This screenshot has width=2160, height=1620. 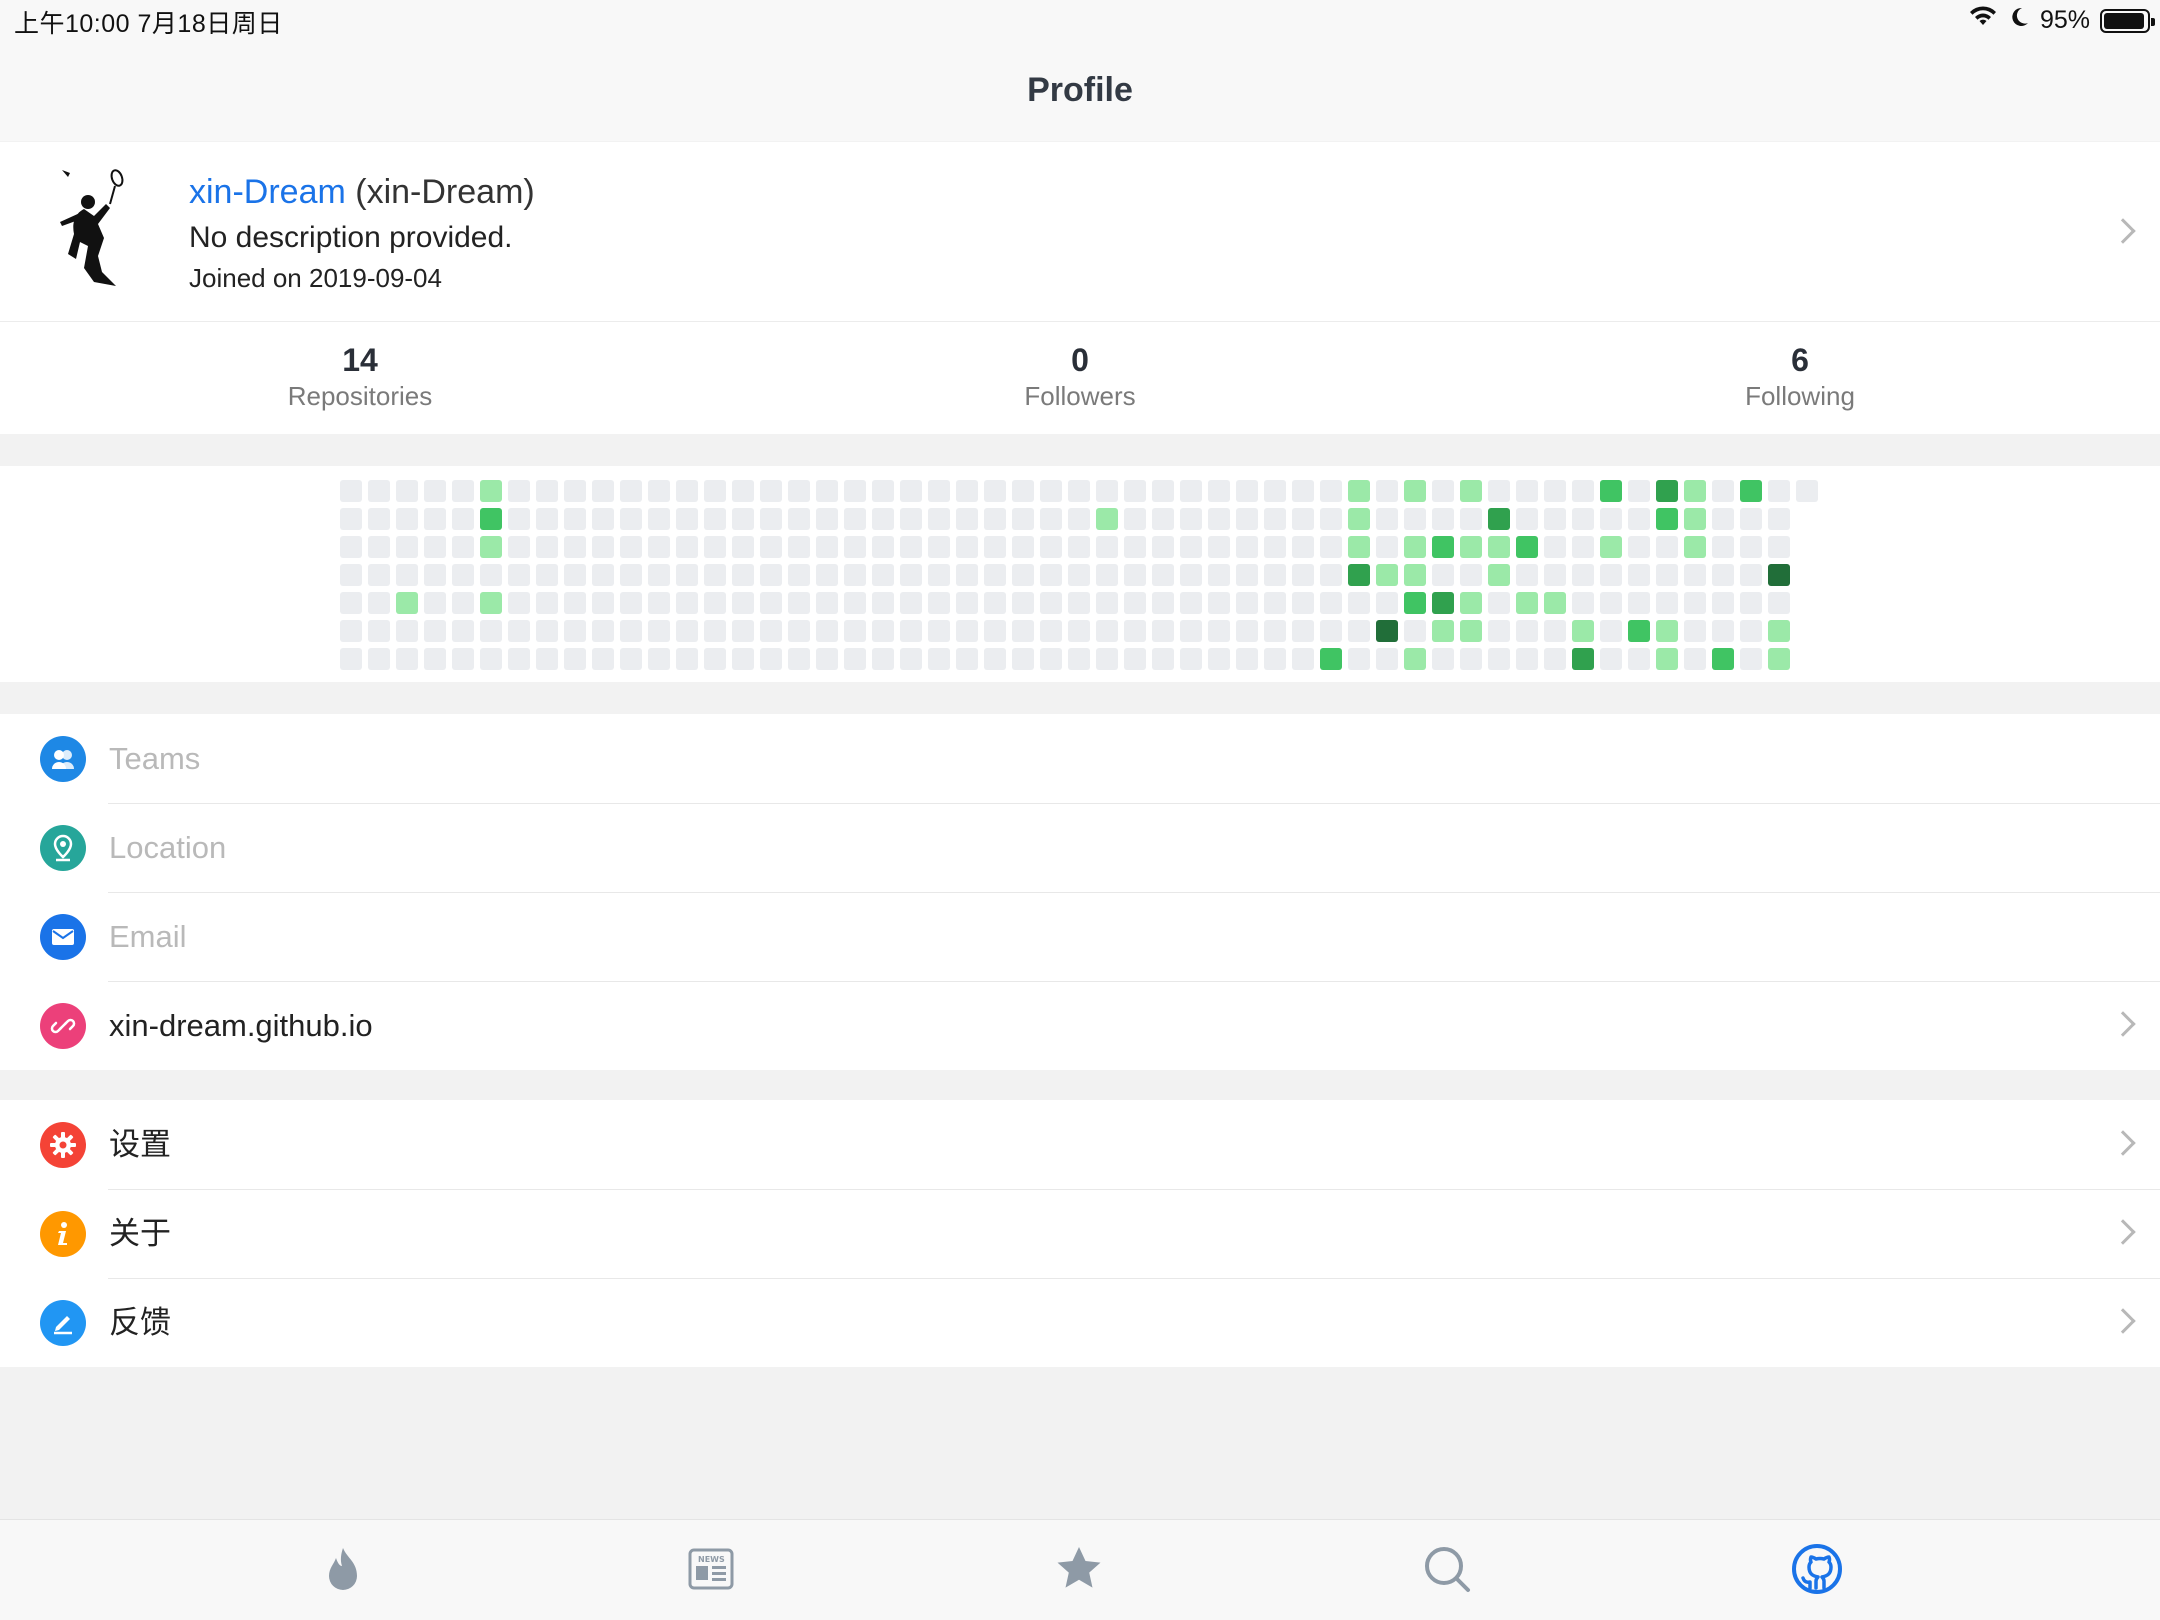 I want to click on stat-repositories: 14 Repositories, so click(x=360, y=378).